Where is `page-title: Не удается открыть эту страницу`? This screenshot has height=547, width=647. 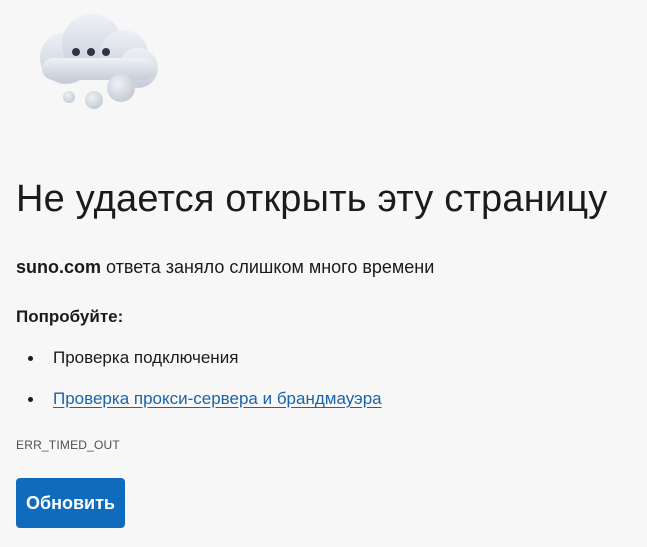
page-title: Не удается открыть эту страницу is located at coordinates (312, 199).